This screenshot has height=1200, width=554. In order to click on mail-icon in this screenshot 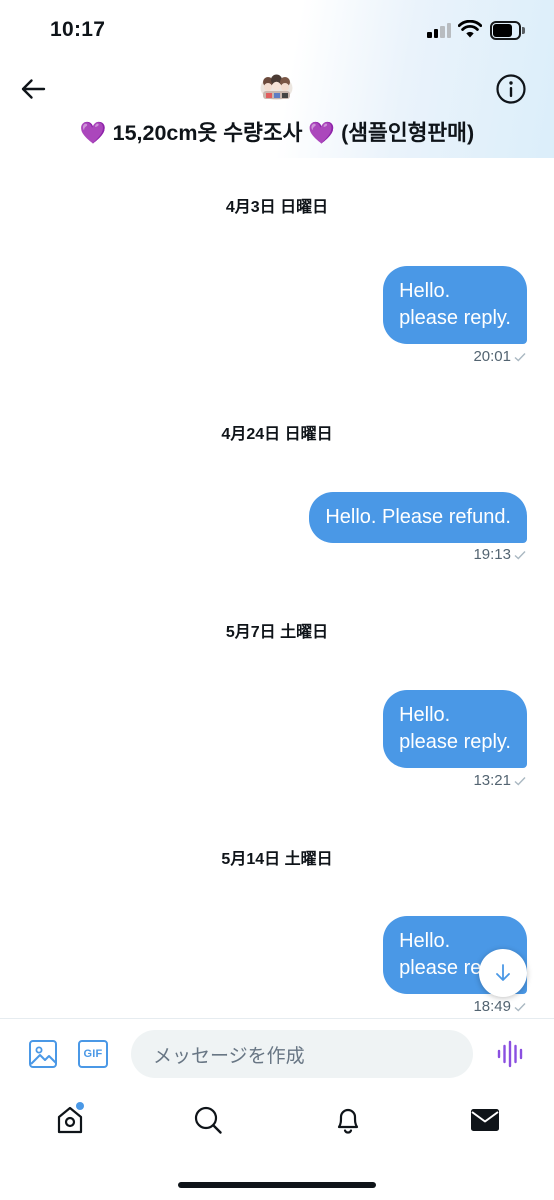, I will do `click(485, 1120)`.